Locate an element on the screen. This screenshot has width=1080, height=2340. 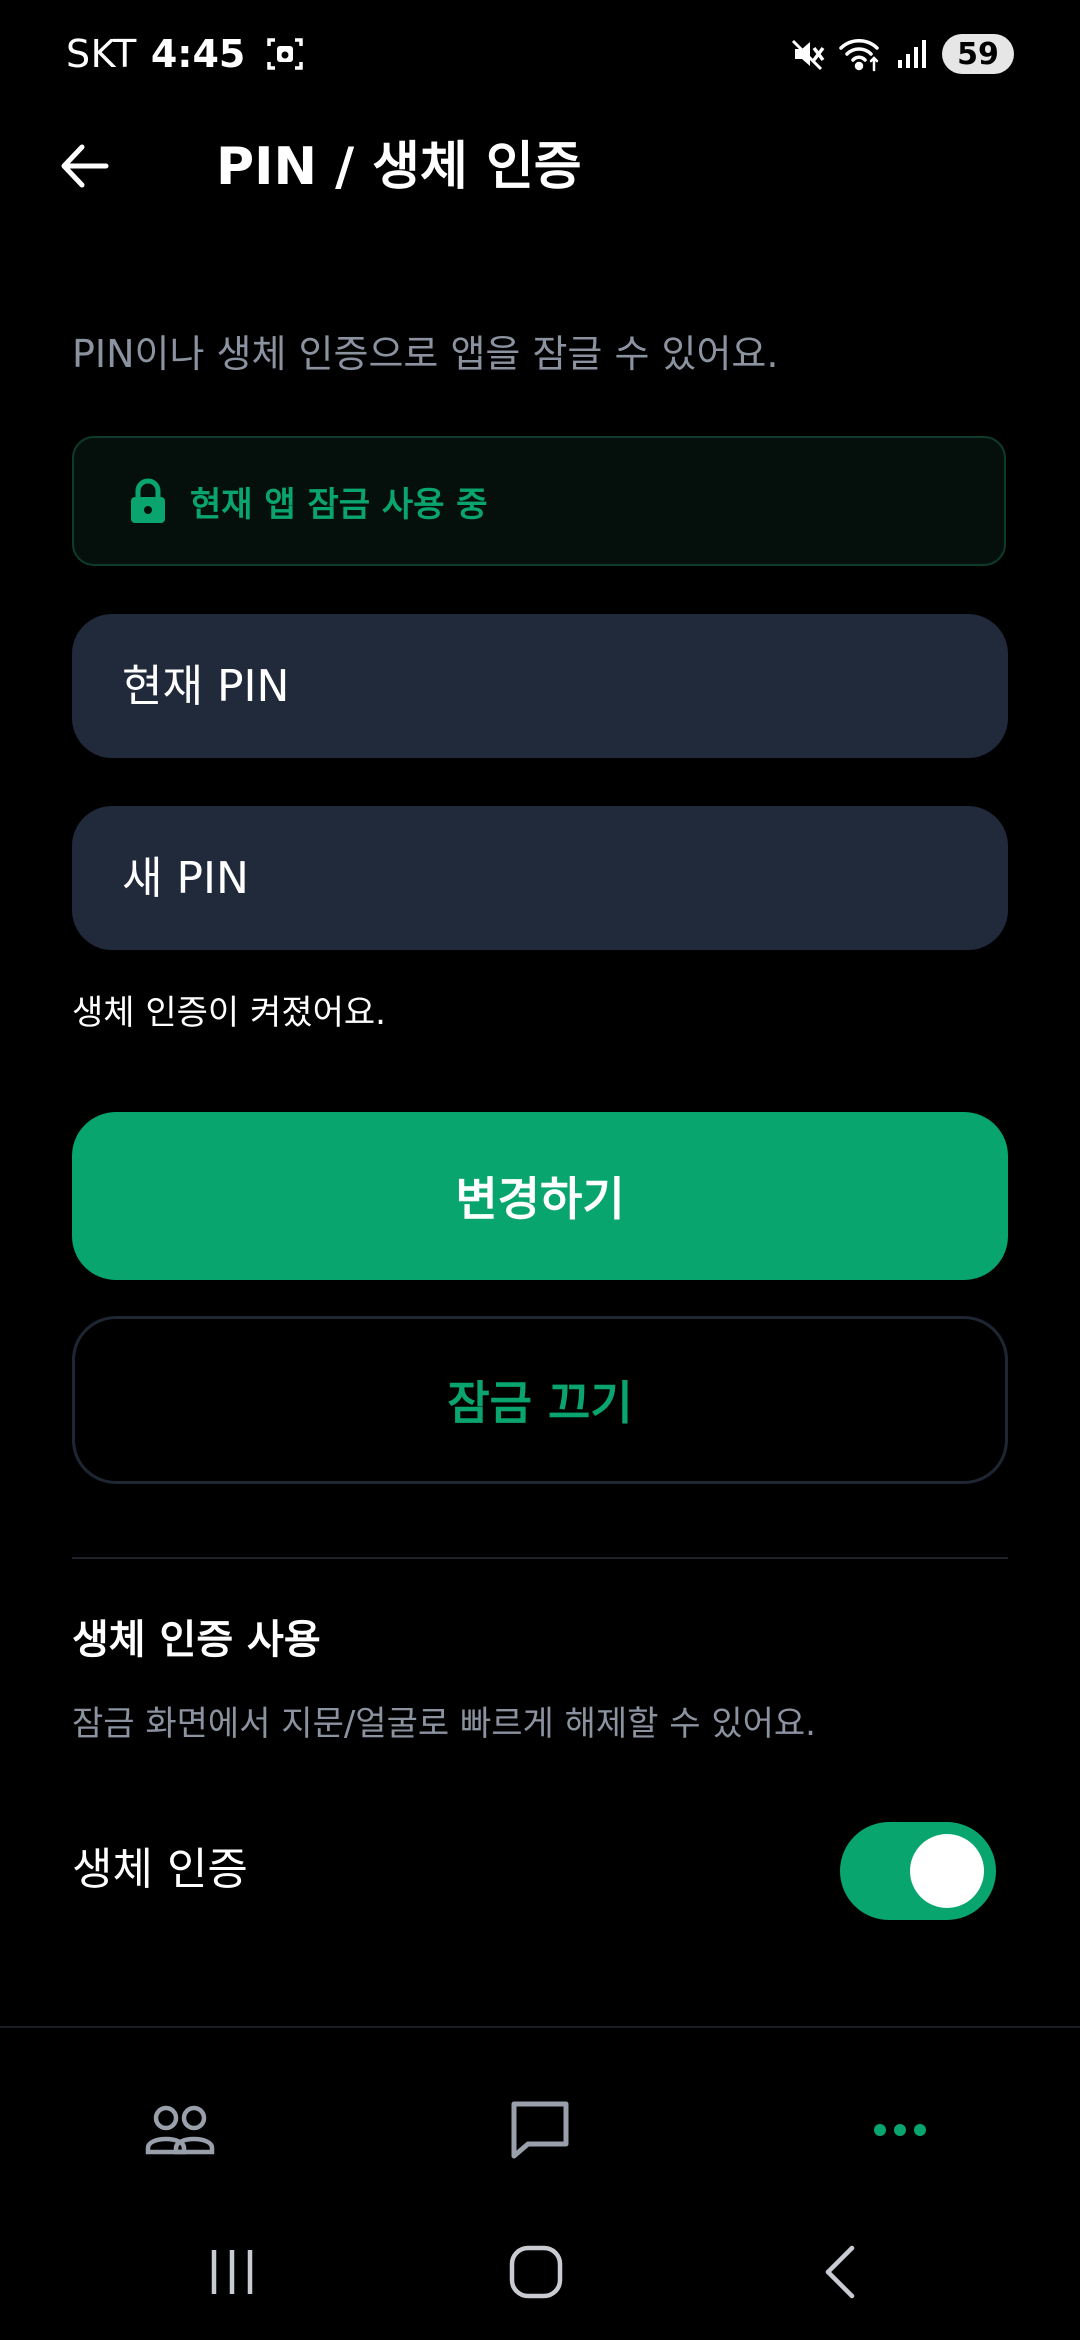
status-bar-right: 59 is located at coordinates (902, 54).